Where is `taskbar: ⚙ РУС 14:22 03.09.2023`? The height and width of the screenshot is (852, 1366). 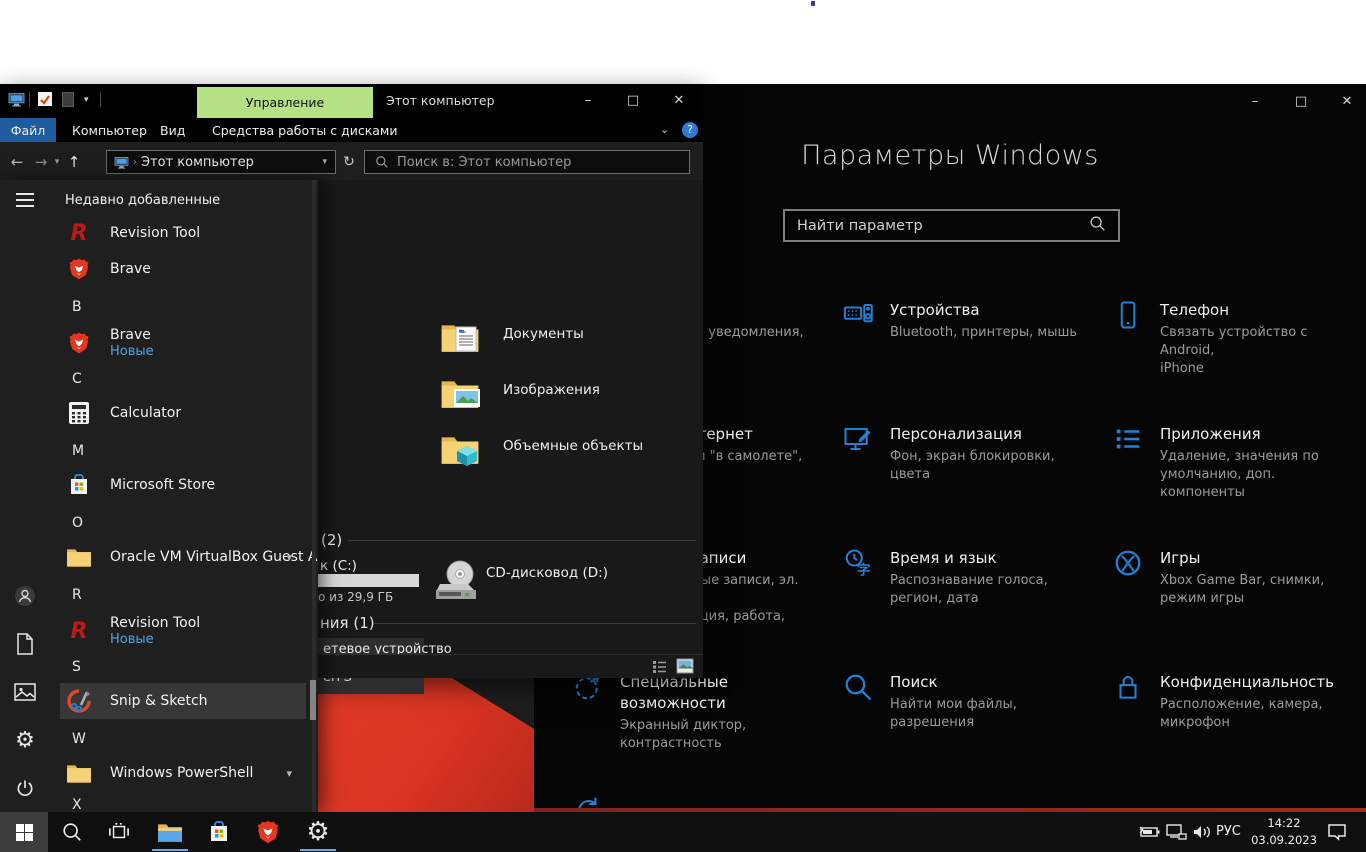
taskbar: ⚙ РУС 14:22 03.09.2023 is located at coordinates (683, 832).